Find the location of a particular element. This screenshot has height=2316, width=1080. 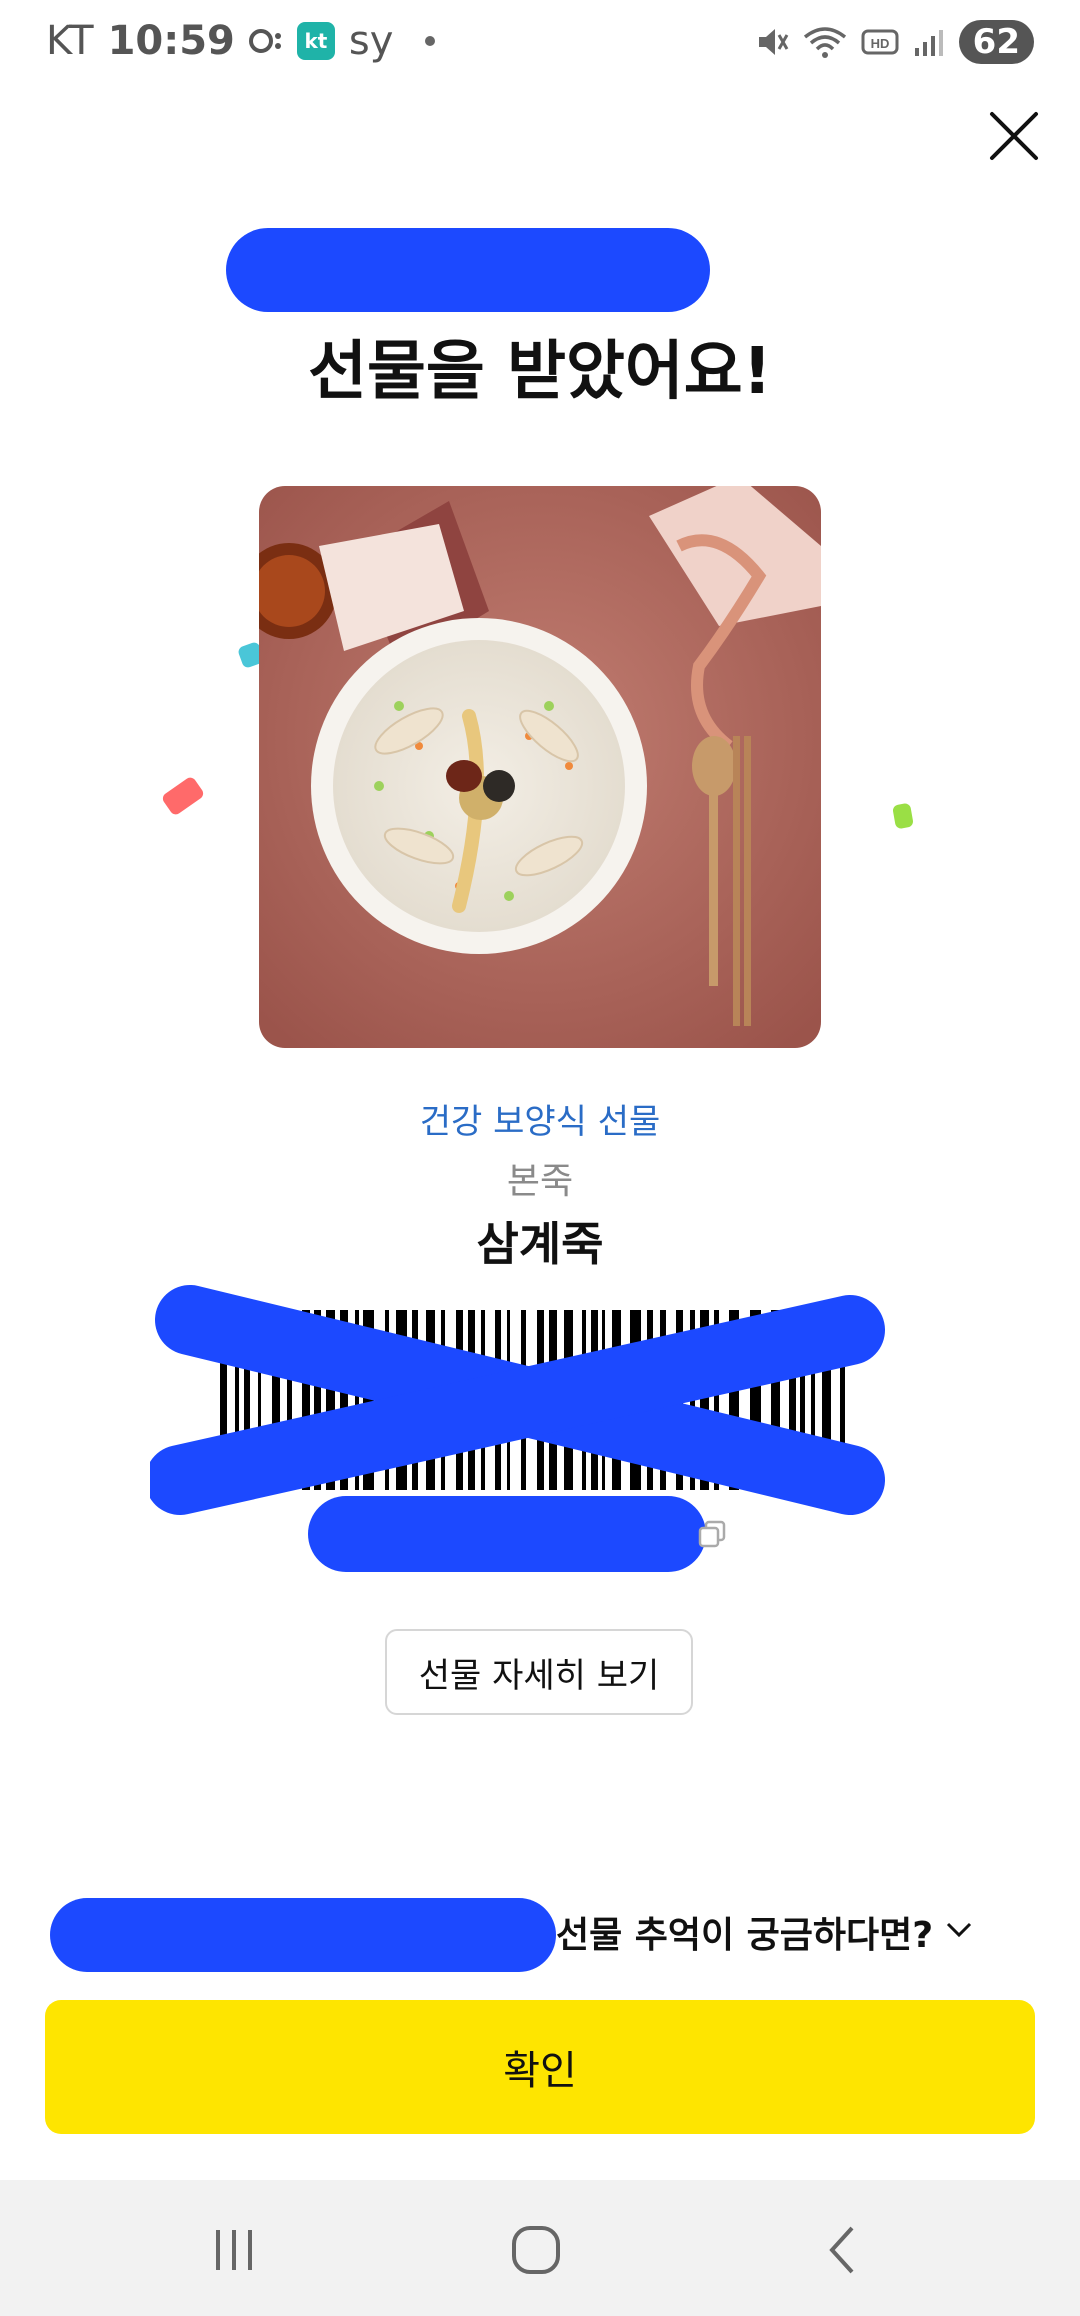

barcode-number-redaction is located at coordinates (507, 1534).